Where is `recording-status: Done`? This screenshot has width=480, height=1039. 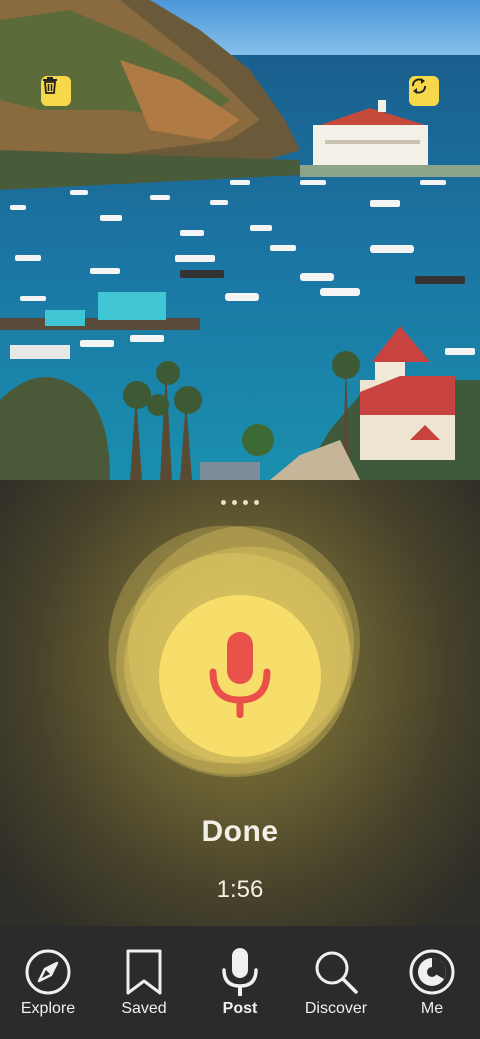 recording-status: Done is located at coordinates (240, 831).